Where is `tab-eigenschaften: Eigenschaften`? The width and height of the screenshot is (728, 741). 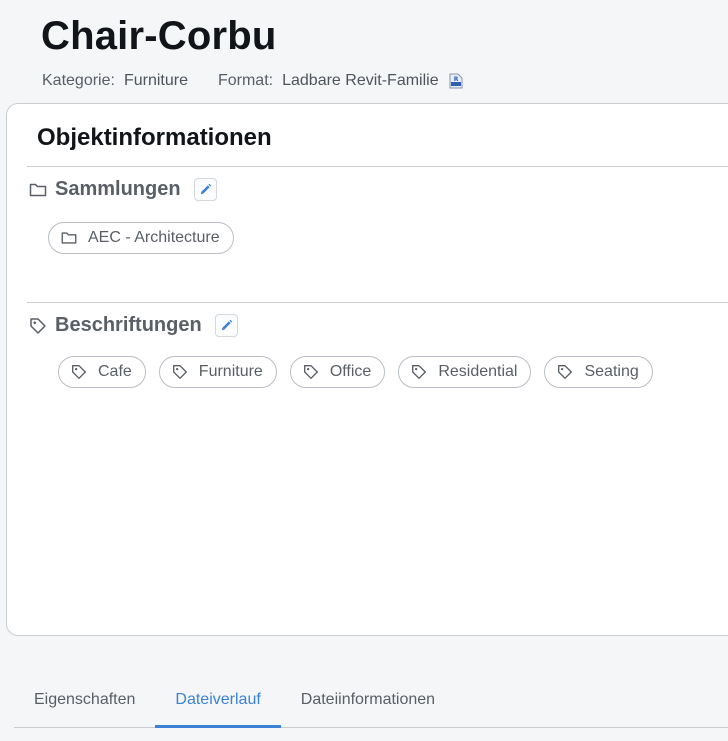
tab-eigenschaften: Eigenschaften is located at coordinates (84, 699).